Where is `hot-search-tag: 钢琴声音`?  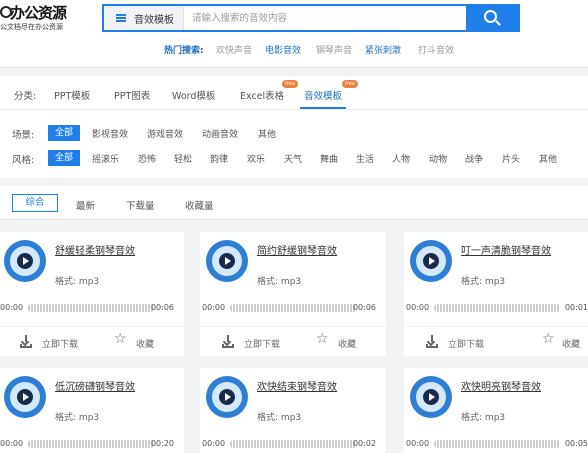
hot-search-tag: 钢琴声音 is located at coordinates (334, 49).